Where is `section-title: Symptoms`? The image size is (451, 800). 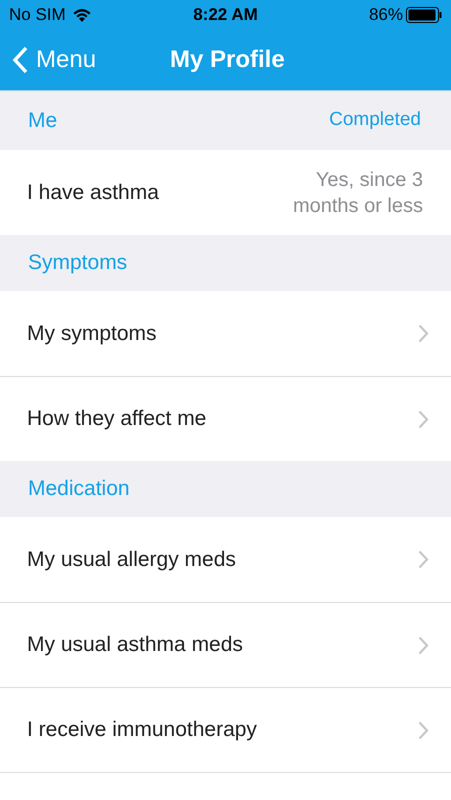
section-title: Symptoms is located at coordinates (78, 263).